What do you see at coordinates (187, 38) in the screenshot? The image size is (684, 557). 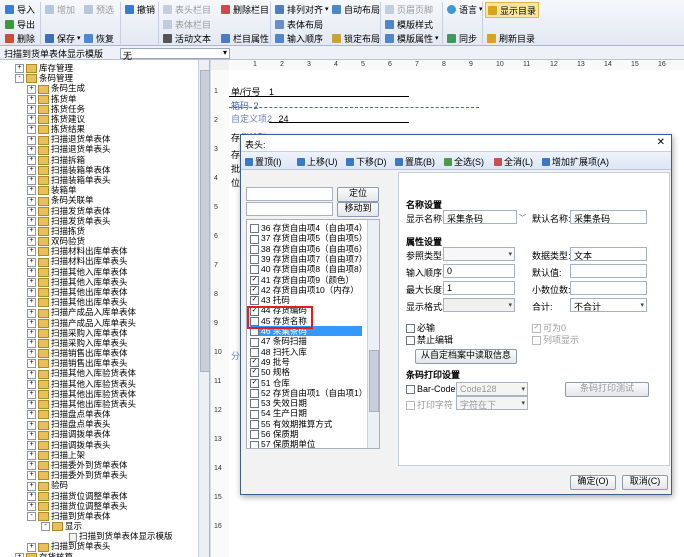 I see `active-text-button: 活动文本` at bounding box center [187, 38].